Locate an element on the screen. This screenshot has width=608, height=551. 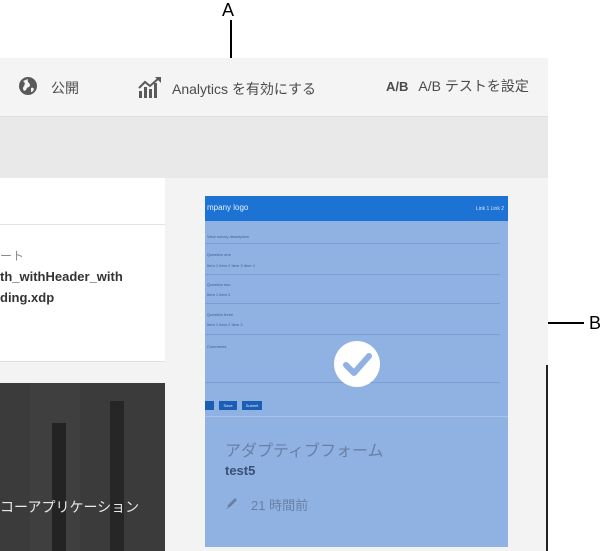
thumb-q3: Question three is located at coordinates (220, 314).